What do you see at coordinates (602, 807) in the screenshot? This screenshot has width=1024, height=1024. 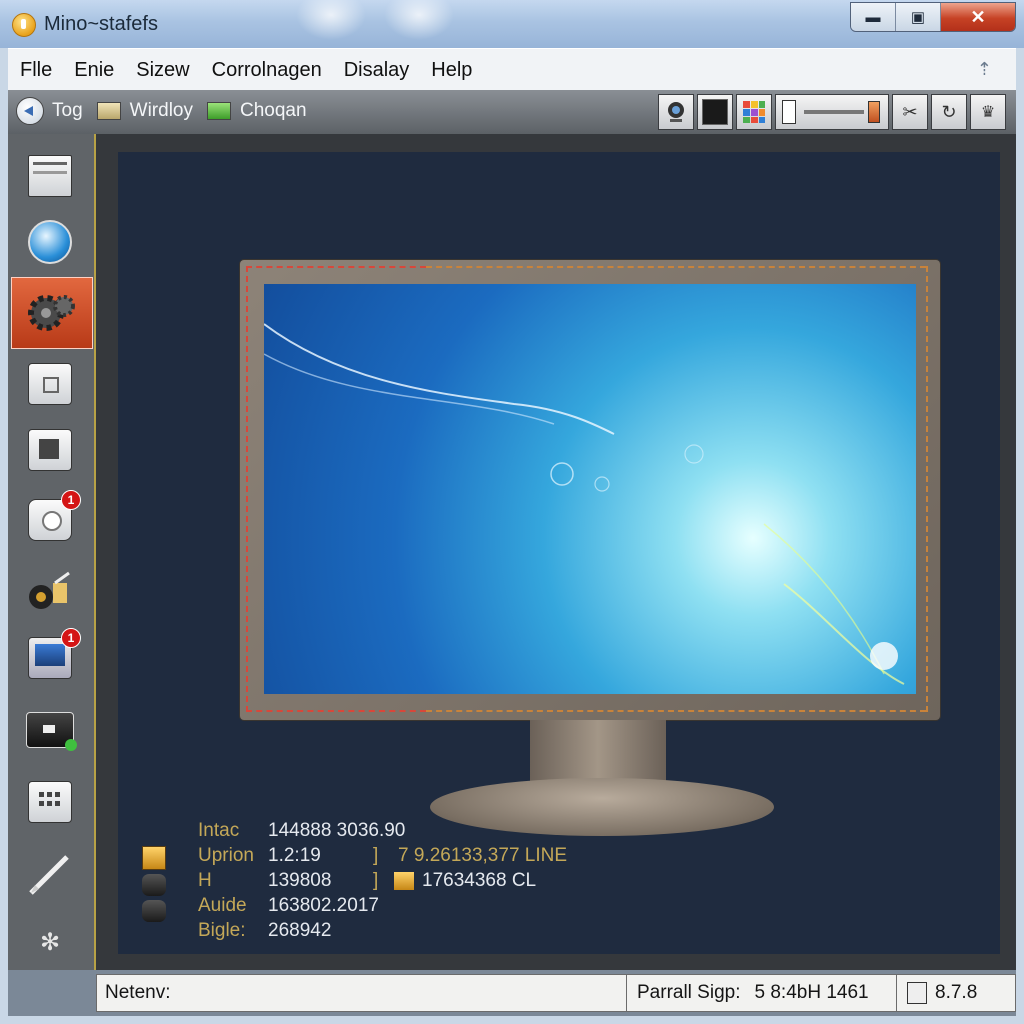 I see `monitor-base` at bounding box center [602, 807].